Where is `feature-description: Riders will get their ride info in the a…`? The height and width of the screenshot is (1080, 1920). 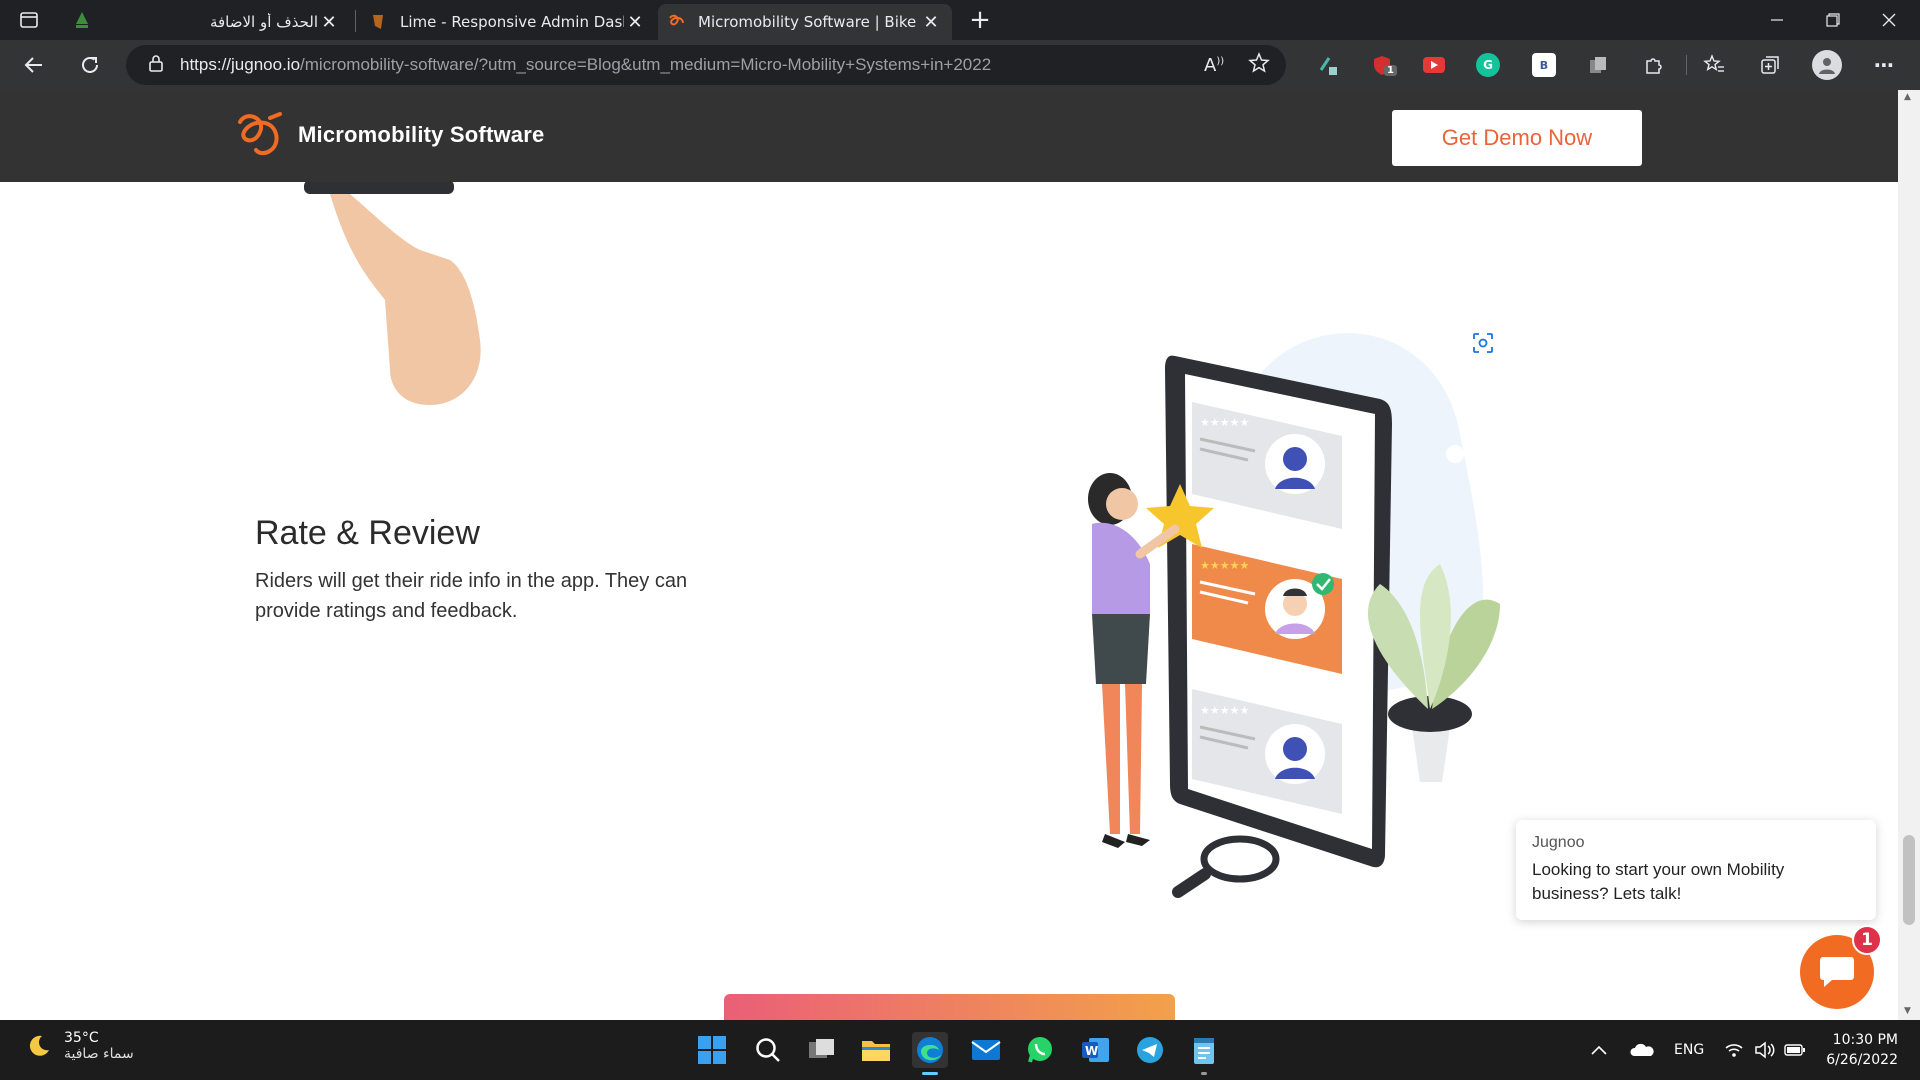
feature-description: Riders will get their ride info in the a… is located at coordinates (471, 596).